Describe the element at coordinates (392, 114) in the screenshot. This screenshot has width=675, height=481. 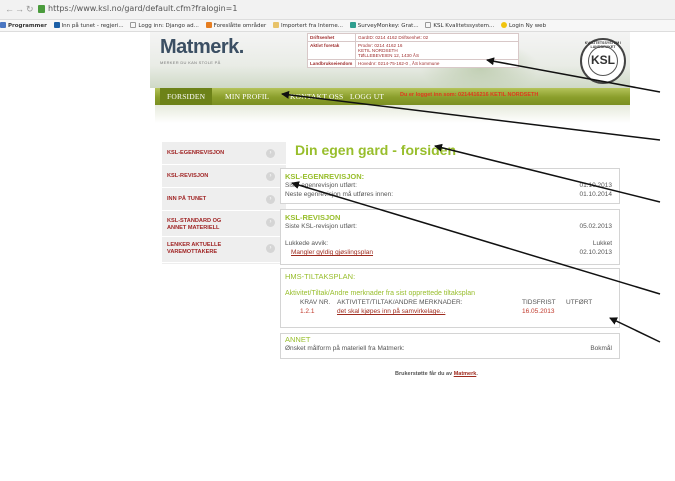
I see `nav-shadow` at that location.